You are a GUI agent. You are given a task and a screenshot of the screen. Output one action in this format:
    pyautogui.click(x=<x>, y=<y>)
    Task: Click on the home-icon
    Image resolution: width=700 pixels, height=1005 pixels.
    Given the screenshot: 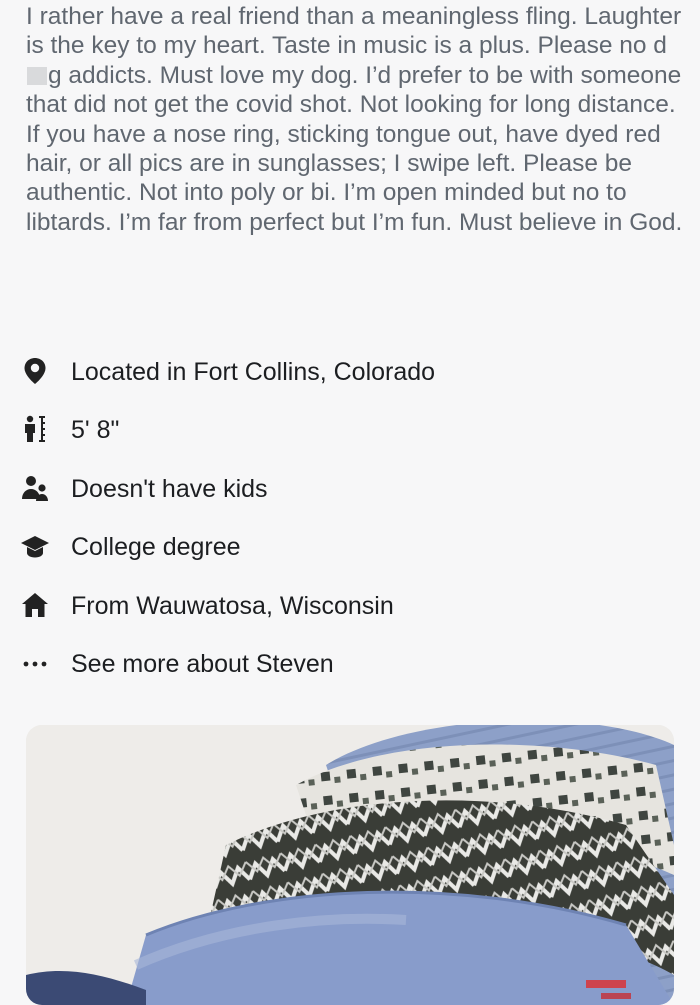 What is the action you would take?
    pyautogui.click(x=35, y=605)
    